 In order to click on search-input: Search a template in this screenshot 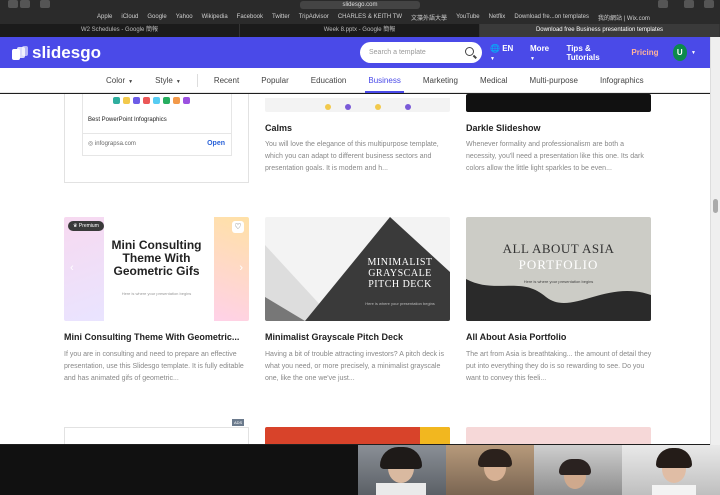, I will do `click(421, 52)`.